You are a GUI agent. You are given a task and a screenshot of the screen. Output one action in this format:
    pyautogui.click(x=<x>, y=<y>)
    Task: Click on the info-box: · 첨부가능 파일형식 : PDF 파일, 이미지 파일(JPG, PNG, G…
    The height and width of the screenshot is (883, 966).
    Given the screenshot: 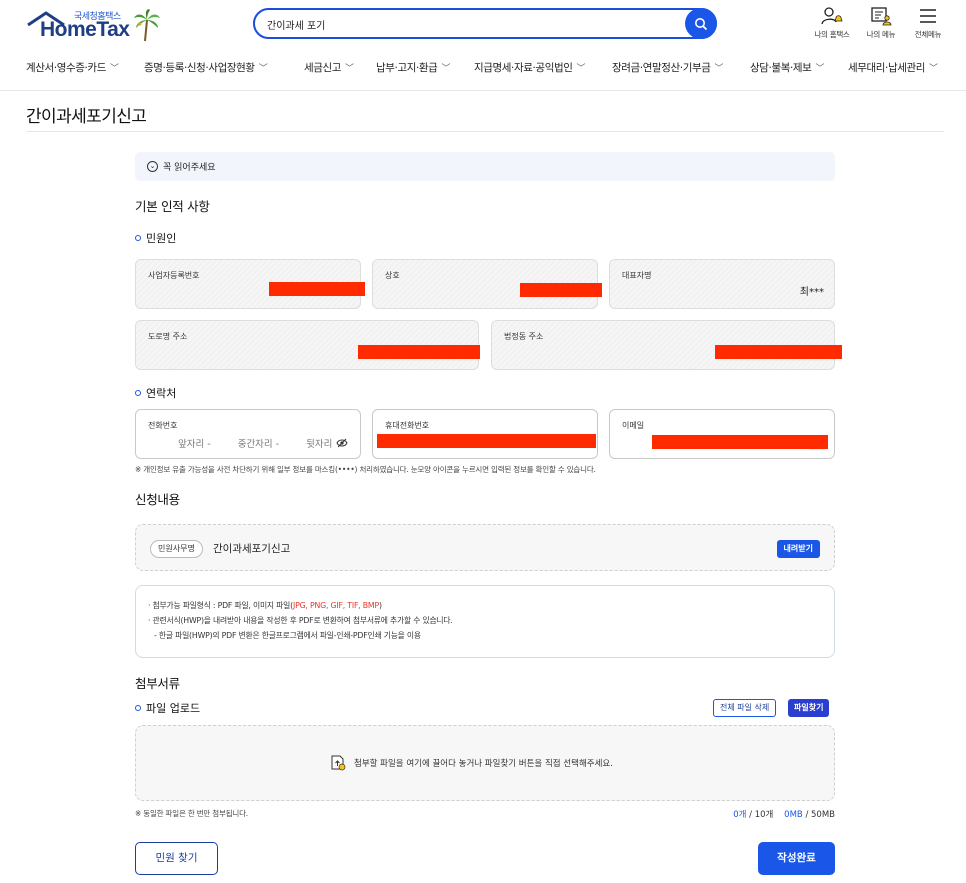 What is the action you would take?
    pyautogui.click(x=485, y=621)
    